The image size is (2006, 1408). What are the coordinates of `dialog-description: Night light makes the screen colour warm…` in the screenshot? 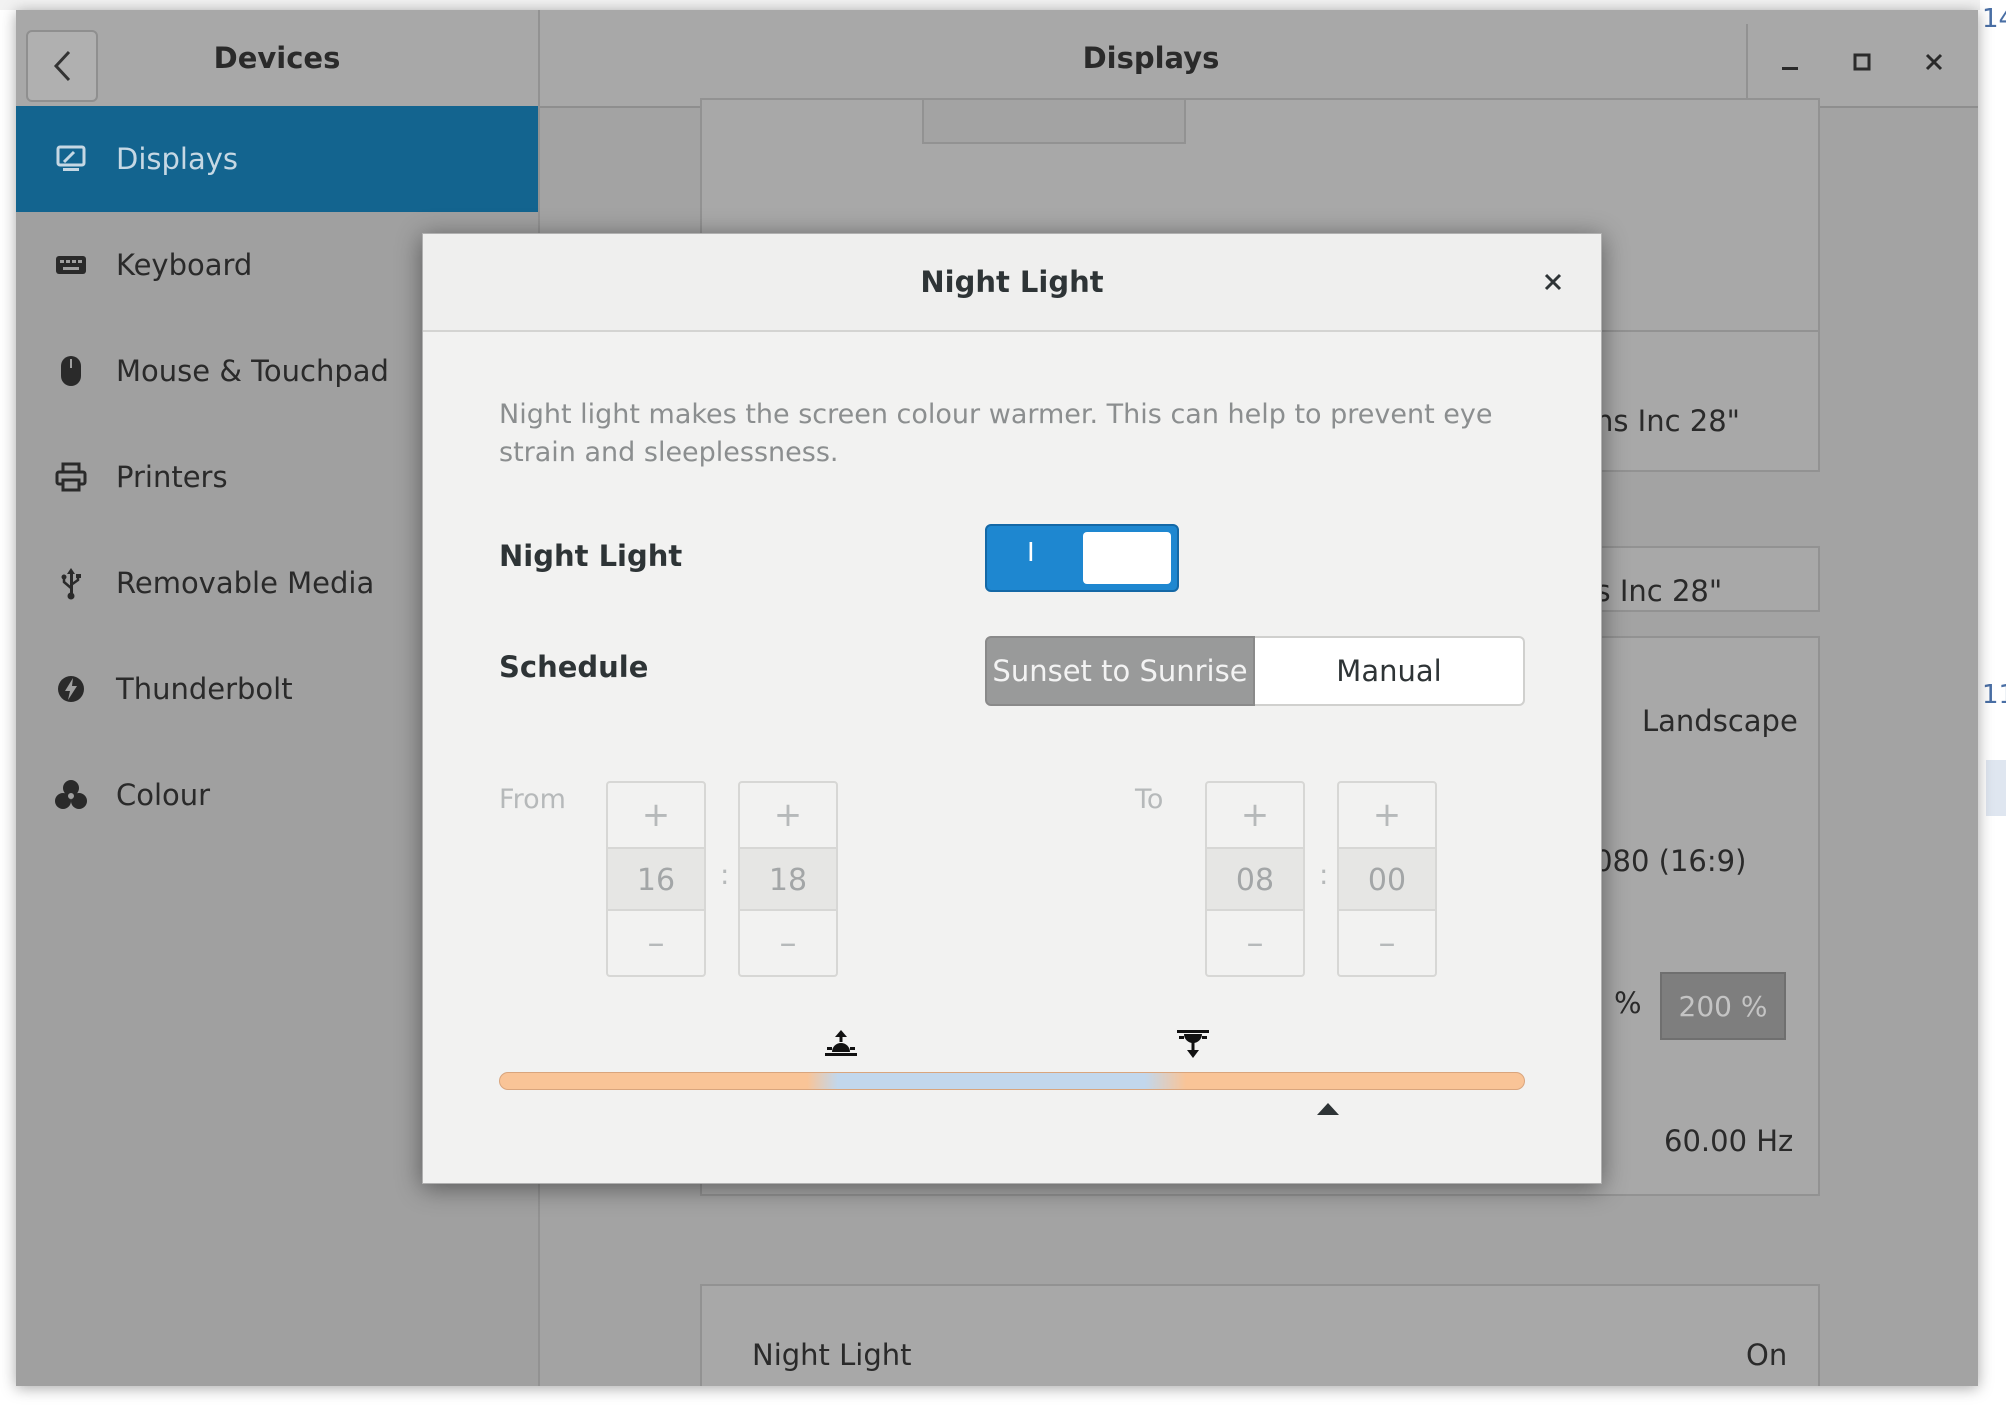 It's located at (996, 433).